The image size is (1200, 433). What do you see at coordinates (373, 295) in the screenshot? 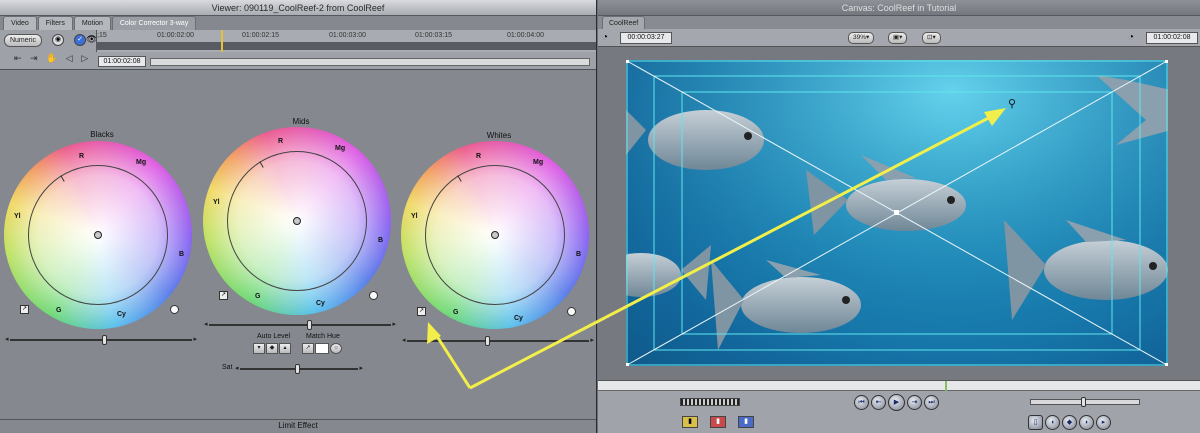
I see `mids-reset-button` at bounding box center [373, 295].